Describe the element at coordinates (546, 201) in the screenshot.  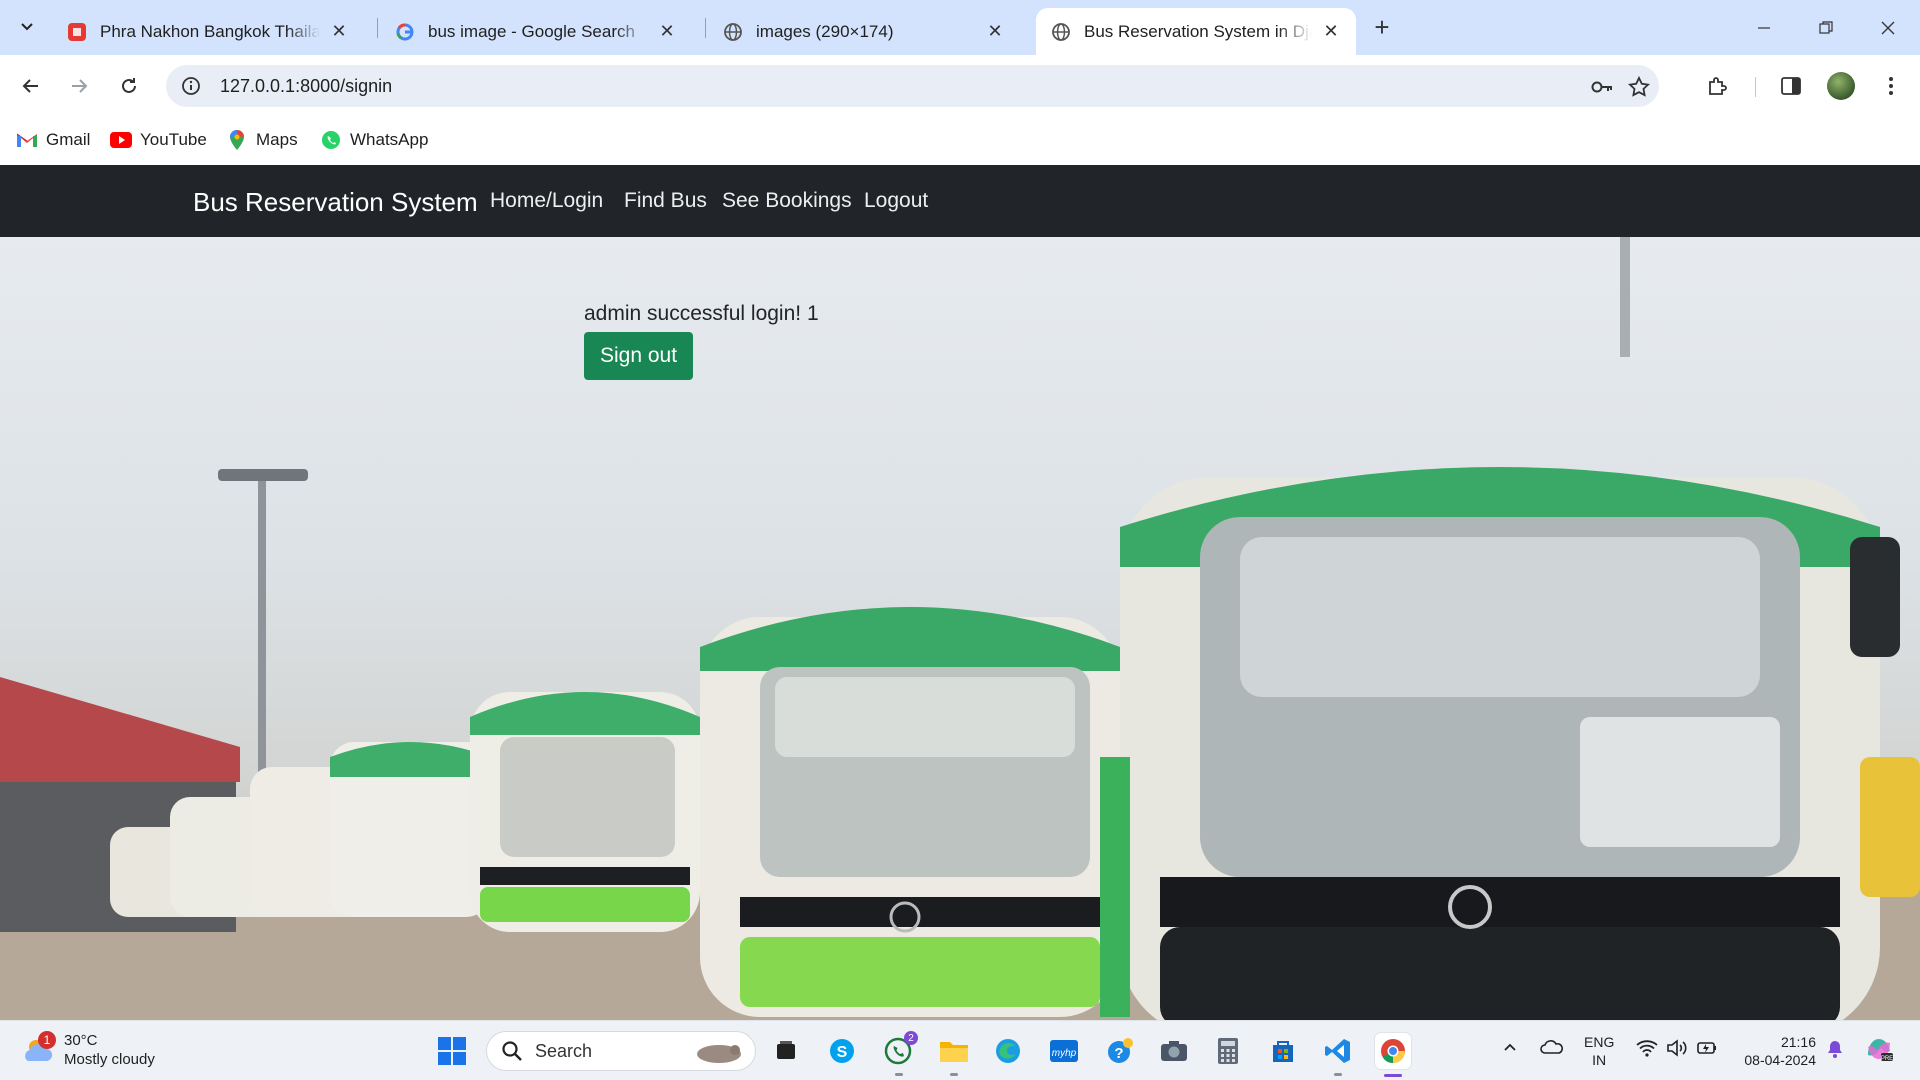
I see `nav-home-login: Home/Login` at that location.